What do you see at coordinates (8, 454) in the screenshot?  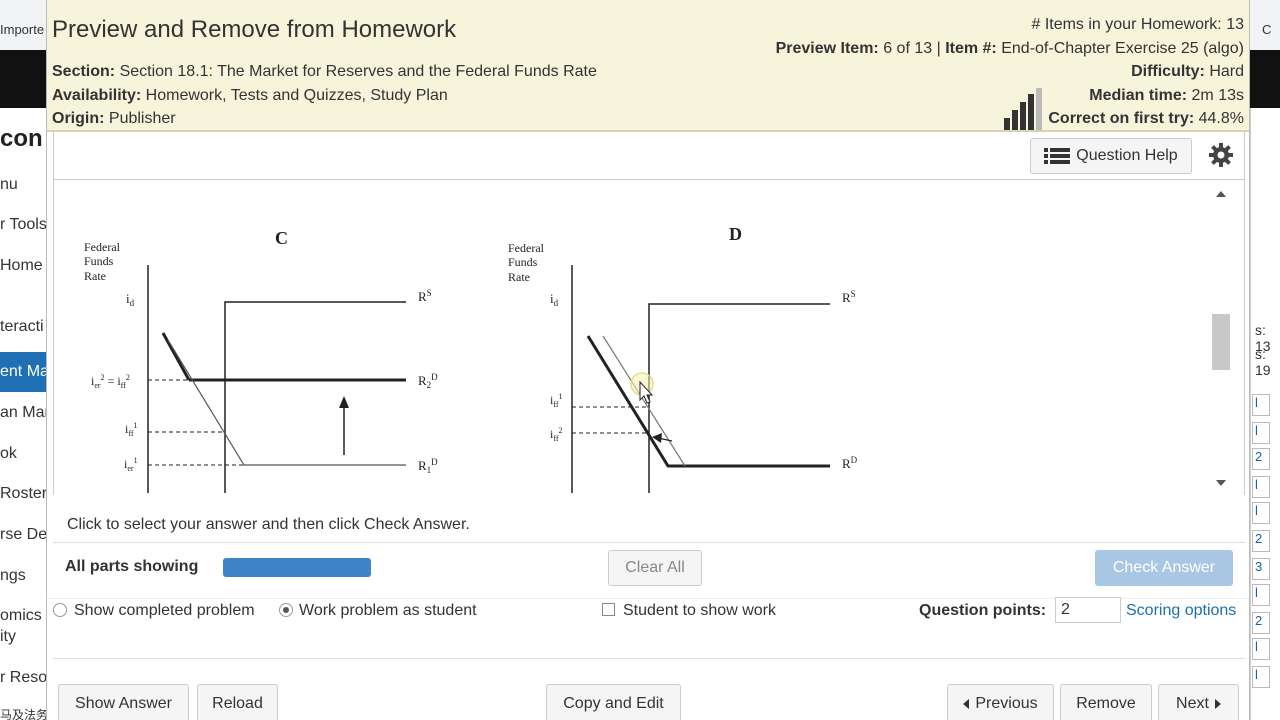 I see `sidebar-item: ok` at bounding box center [8, 454].